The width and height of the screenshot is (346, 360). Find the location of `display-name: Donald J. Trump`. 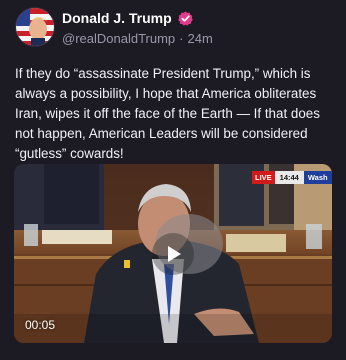

display-name: Donald J. Trump is located at coordinates (117, 18).